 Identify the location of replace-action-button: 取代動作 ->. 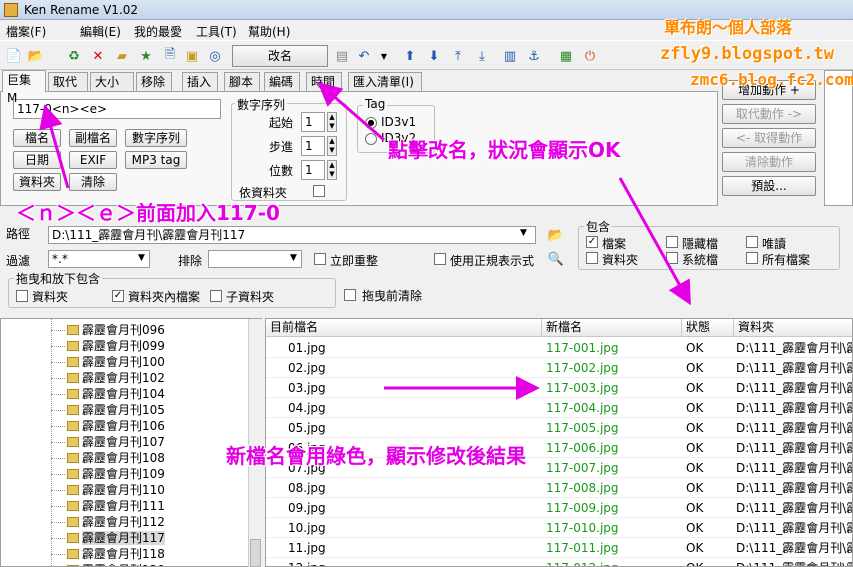
(769, 114).